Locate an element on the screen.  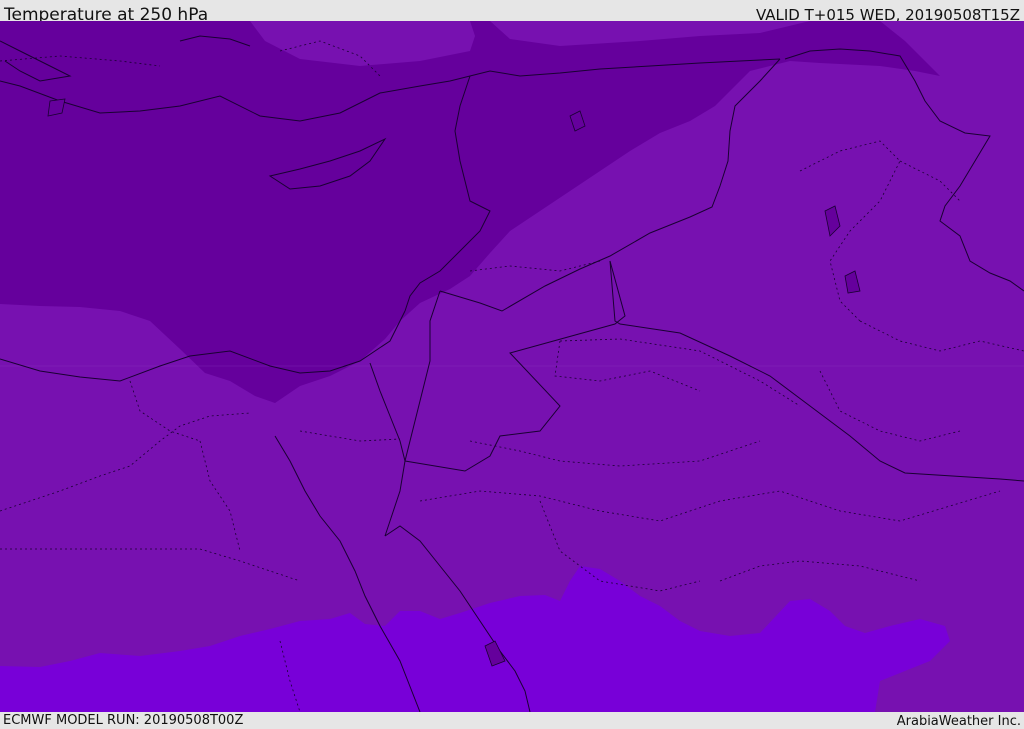
model-run-label: ECMWF MODEL RUN: 20190508T00Z is located at coordinates (123, 720).